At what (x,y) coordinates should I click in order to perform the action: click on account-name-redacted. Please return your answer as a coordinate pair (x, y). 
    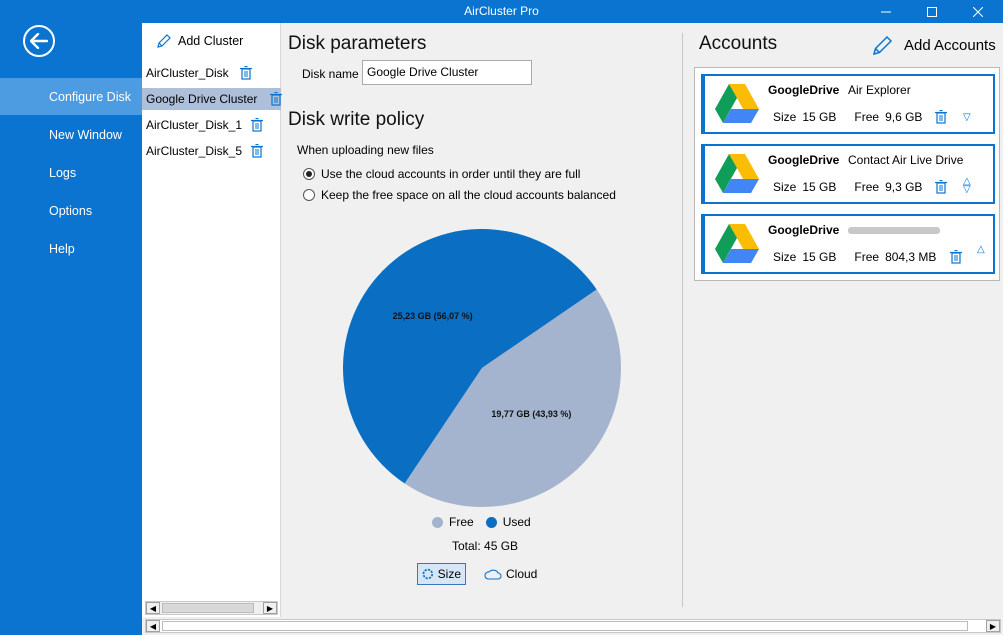
    Looking at the image, I should click on (894, 230).